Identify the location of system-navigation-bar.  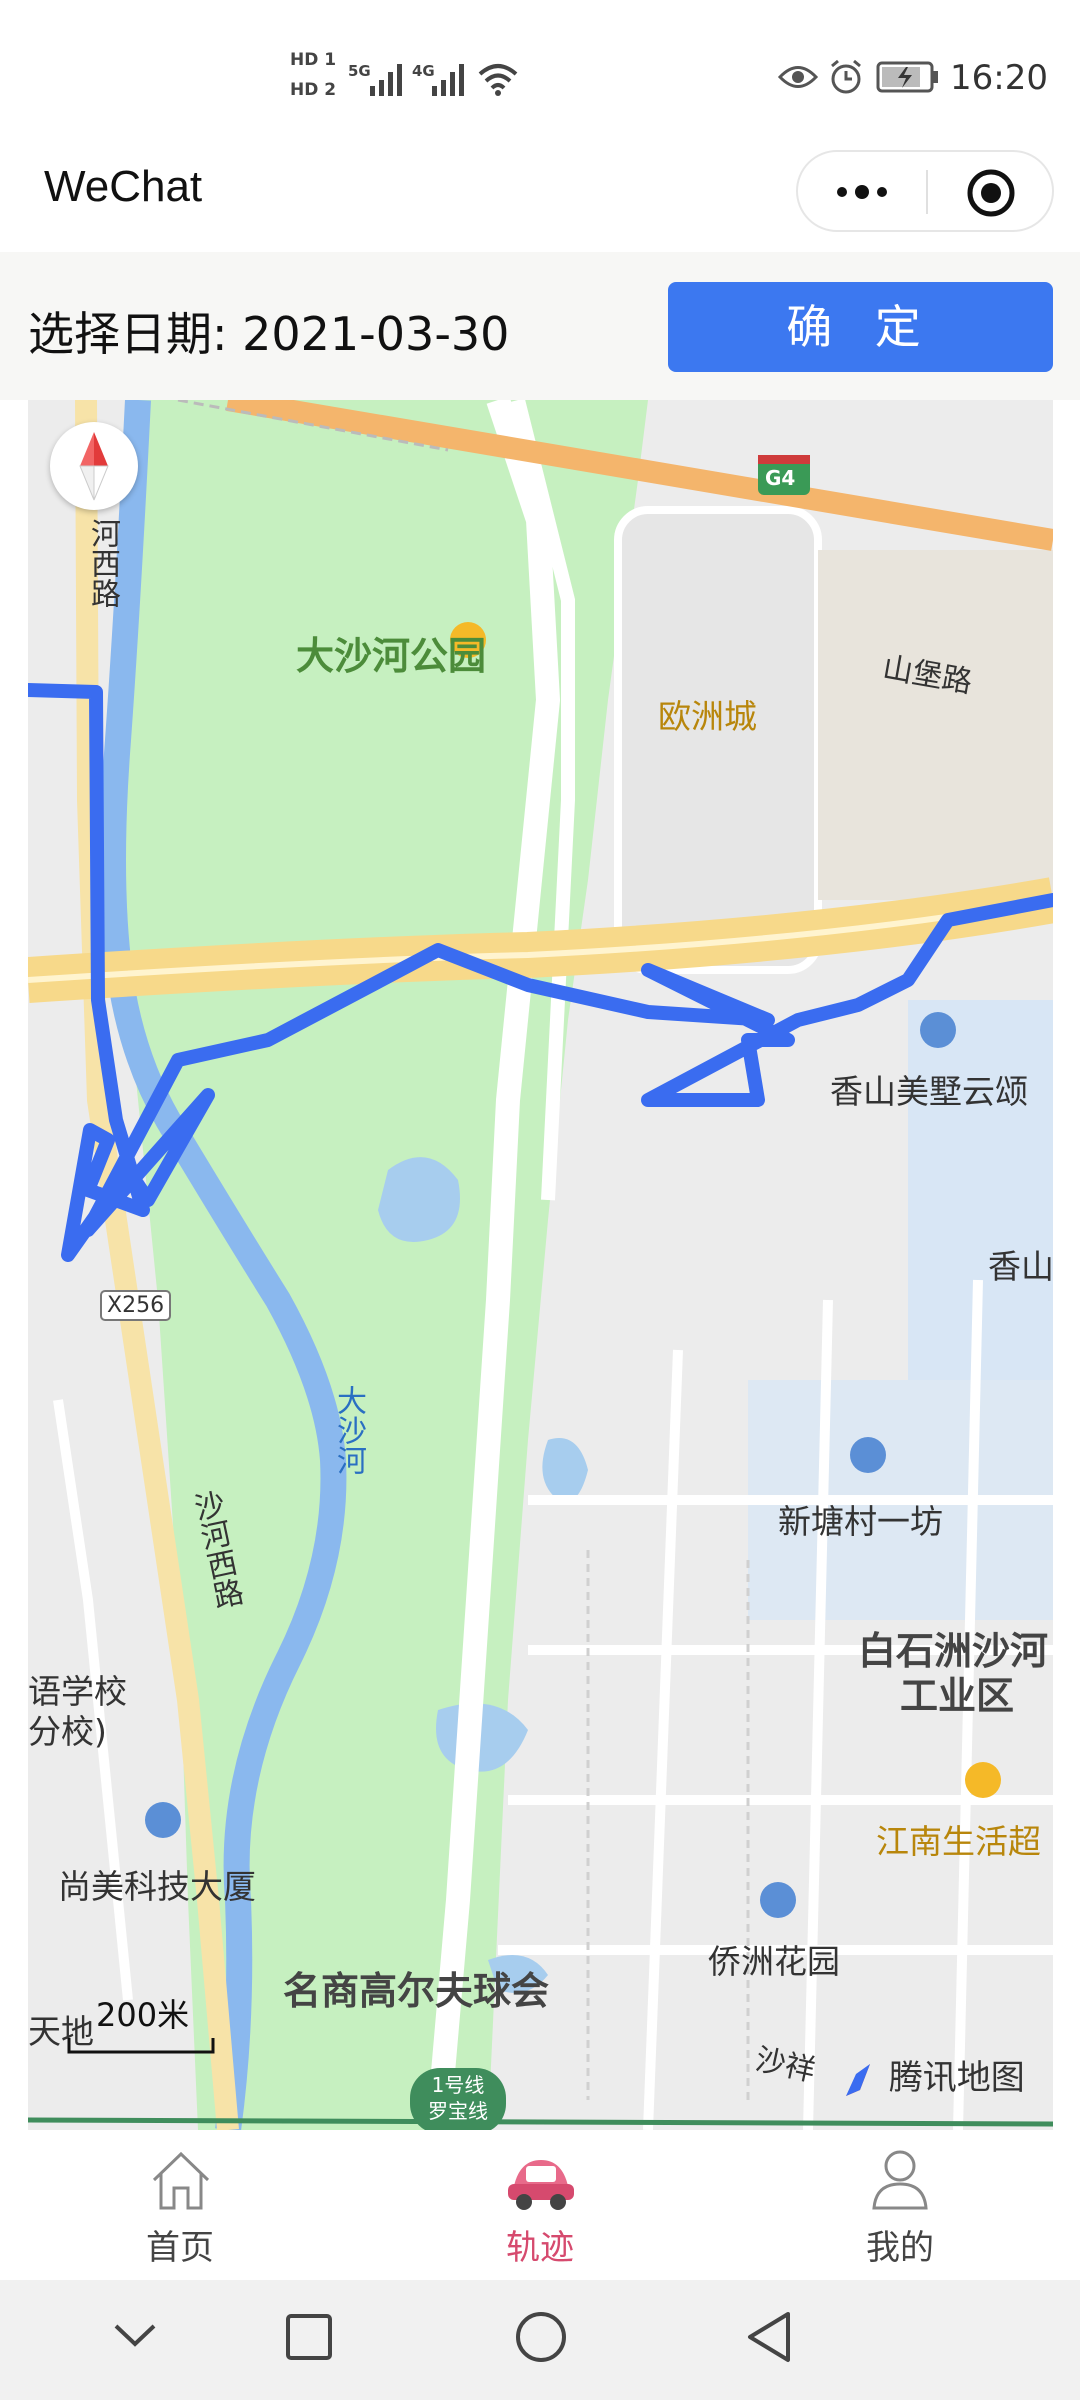
(540, 2340).